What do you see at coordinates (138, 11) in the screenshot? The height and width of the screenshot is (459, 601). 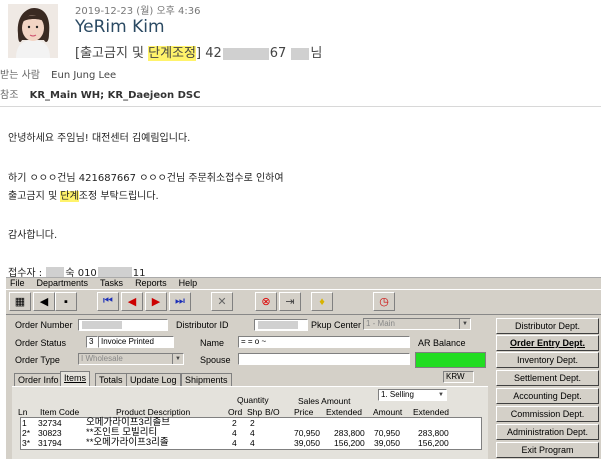 I see `email-date: 2019-12-23 (월) 오후 4:36` at bounding box center [138, 11].